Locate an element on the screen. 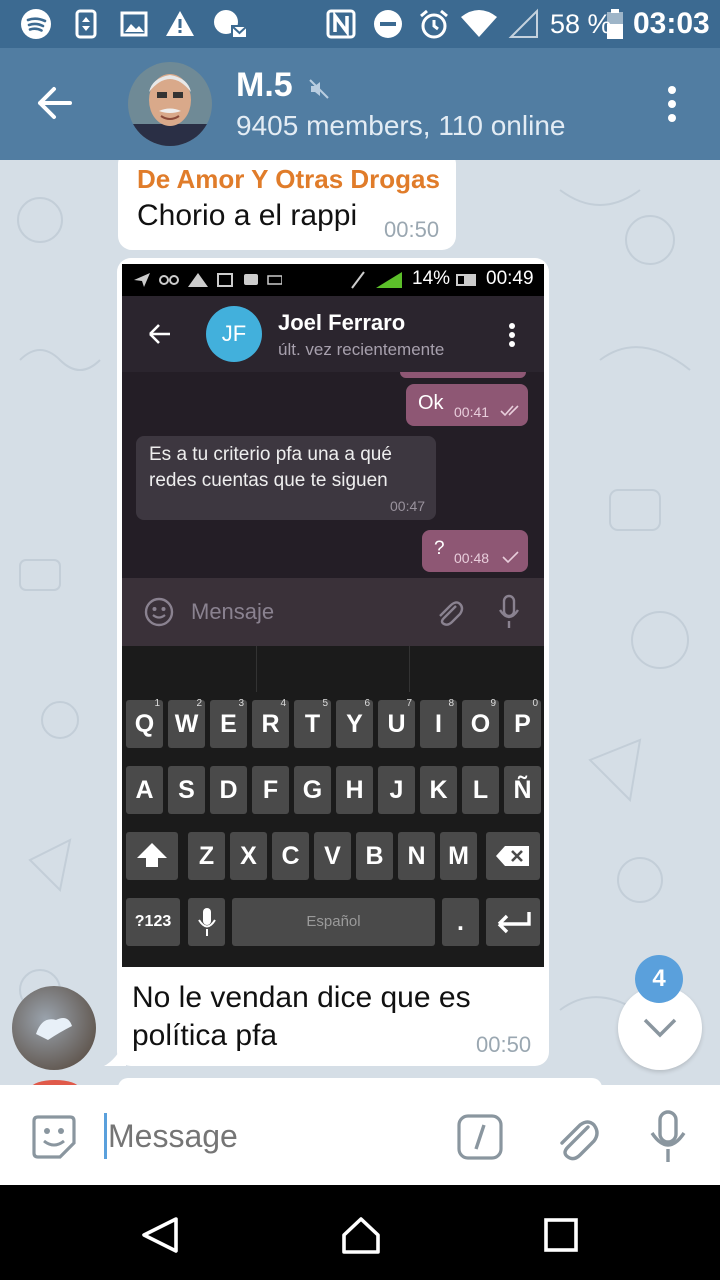 The width and height of the screenshot is (720, 1280). gallery-icon is located at coordinates (134, 24).